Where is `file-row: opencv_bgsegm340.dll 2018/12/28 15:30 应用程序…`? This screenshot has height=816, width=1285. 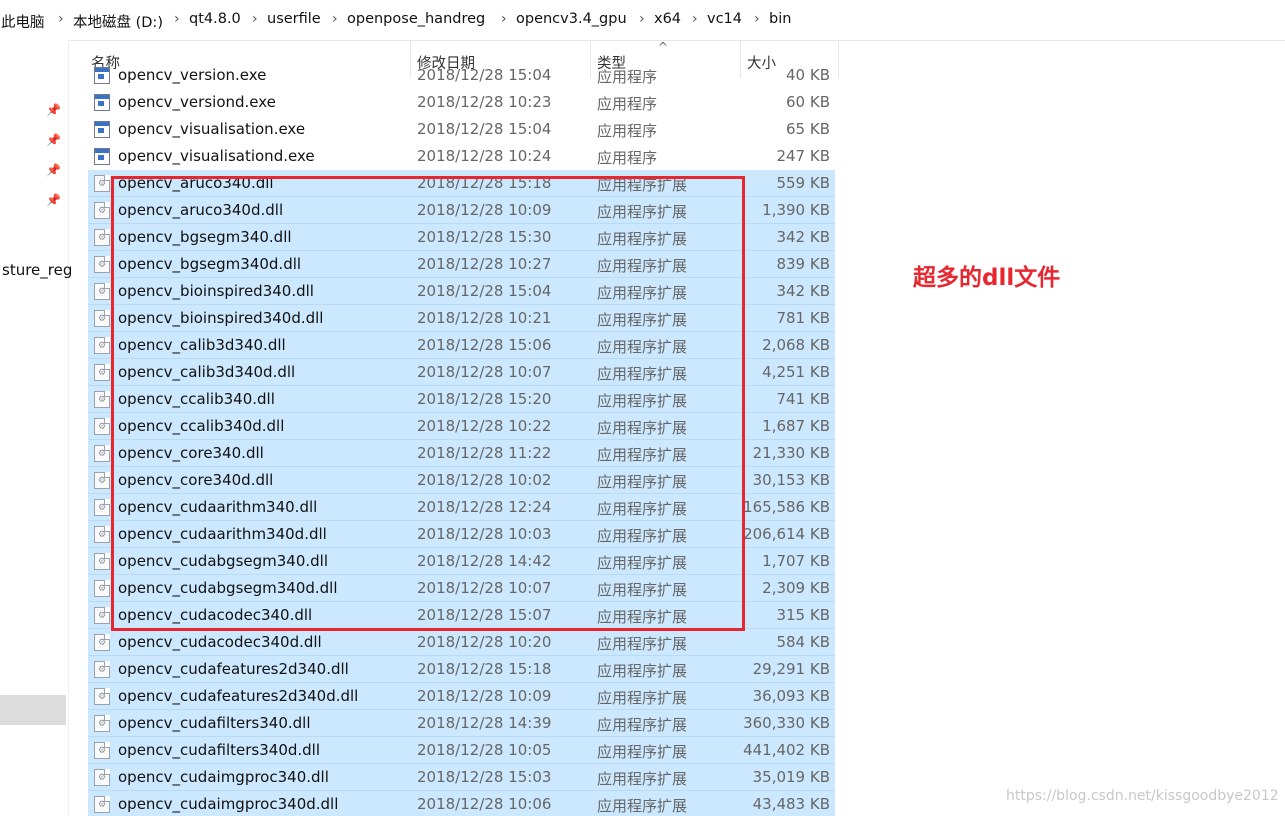 file-row: opencv_bgsegm340.dll 2018/12/28 15:30 应用程序… is located at coordinates (461, 237).